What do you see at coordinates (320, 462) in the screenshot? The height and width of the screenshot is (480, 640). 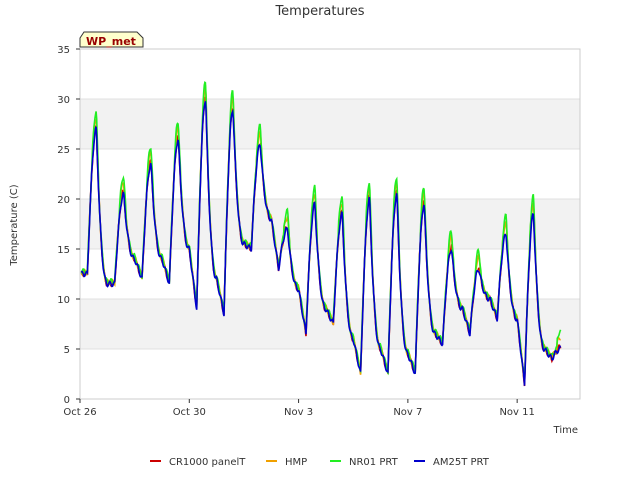 I see `legend: CR1000 panelT HMP NR01 PRT AM25T PRT` at bounding box center [320, 462].